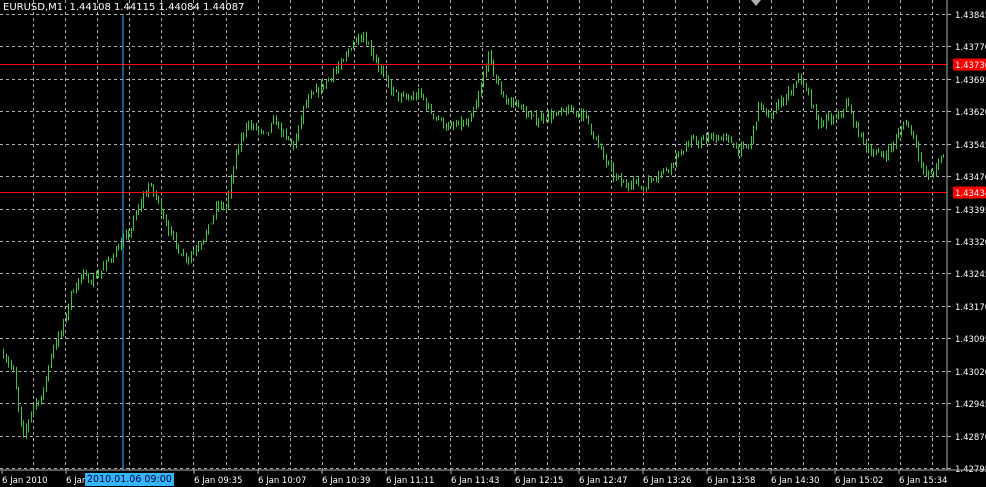 Image resolution: width=986 pixels, height=487 pixels. What do you see at coordinates (970, 243) in the screenshot?
I see `price-tick-label: 1.43320` at bounding box center [970, 243].